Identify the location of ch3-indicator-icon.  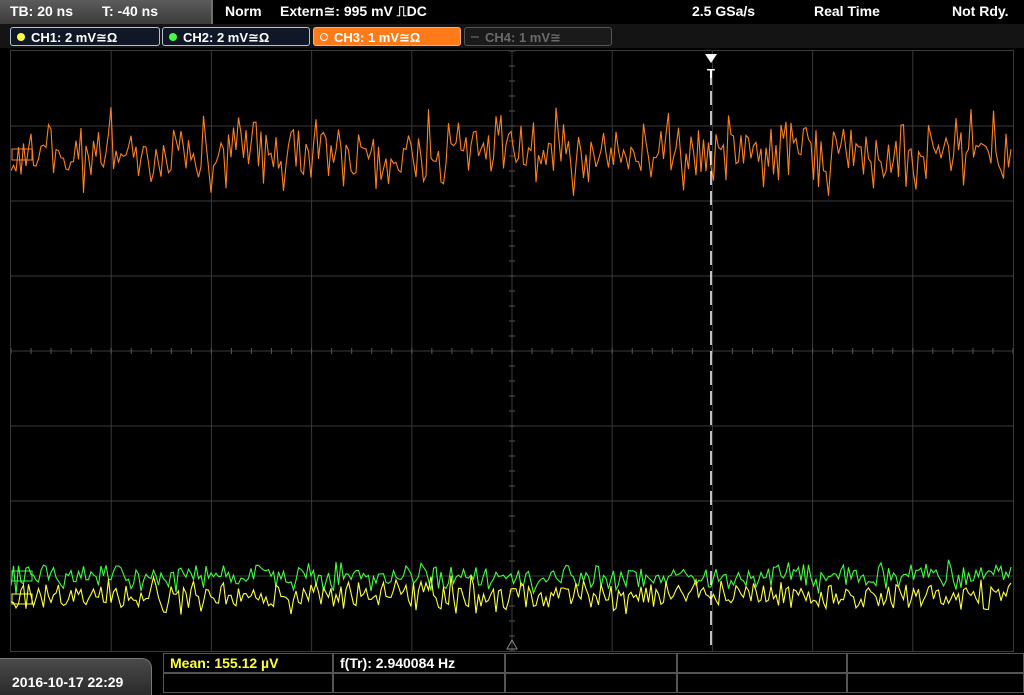
(324, 37).